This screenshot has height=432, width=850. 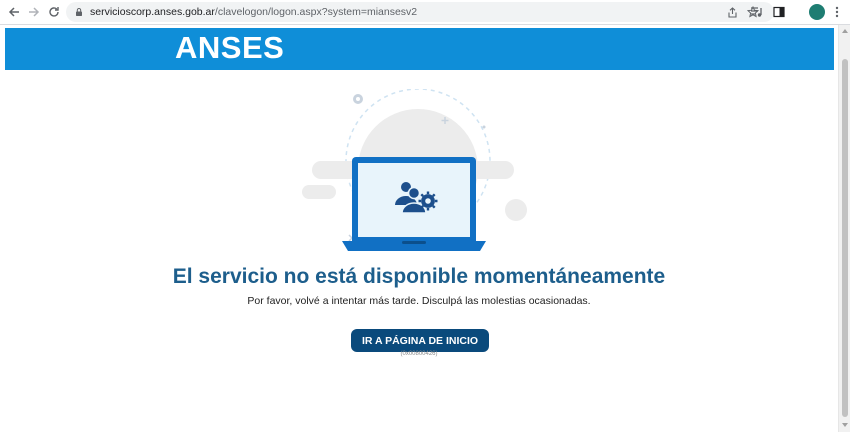 What do you see at coordinates (319, 192) in the screenshot?
I see `cloud-bar-left-small` at bounding box center [319, 192].